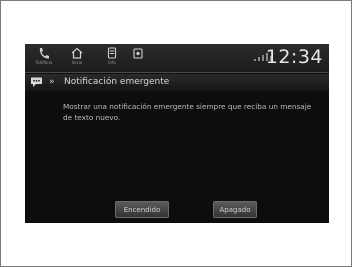 The image size is (352, 267). Describe the element at coordinates (77, 53) in the screenshot. I see `home-glyph` at that location.